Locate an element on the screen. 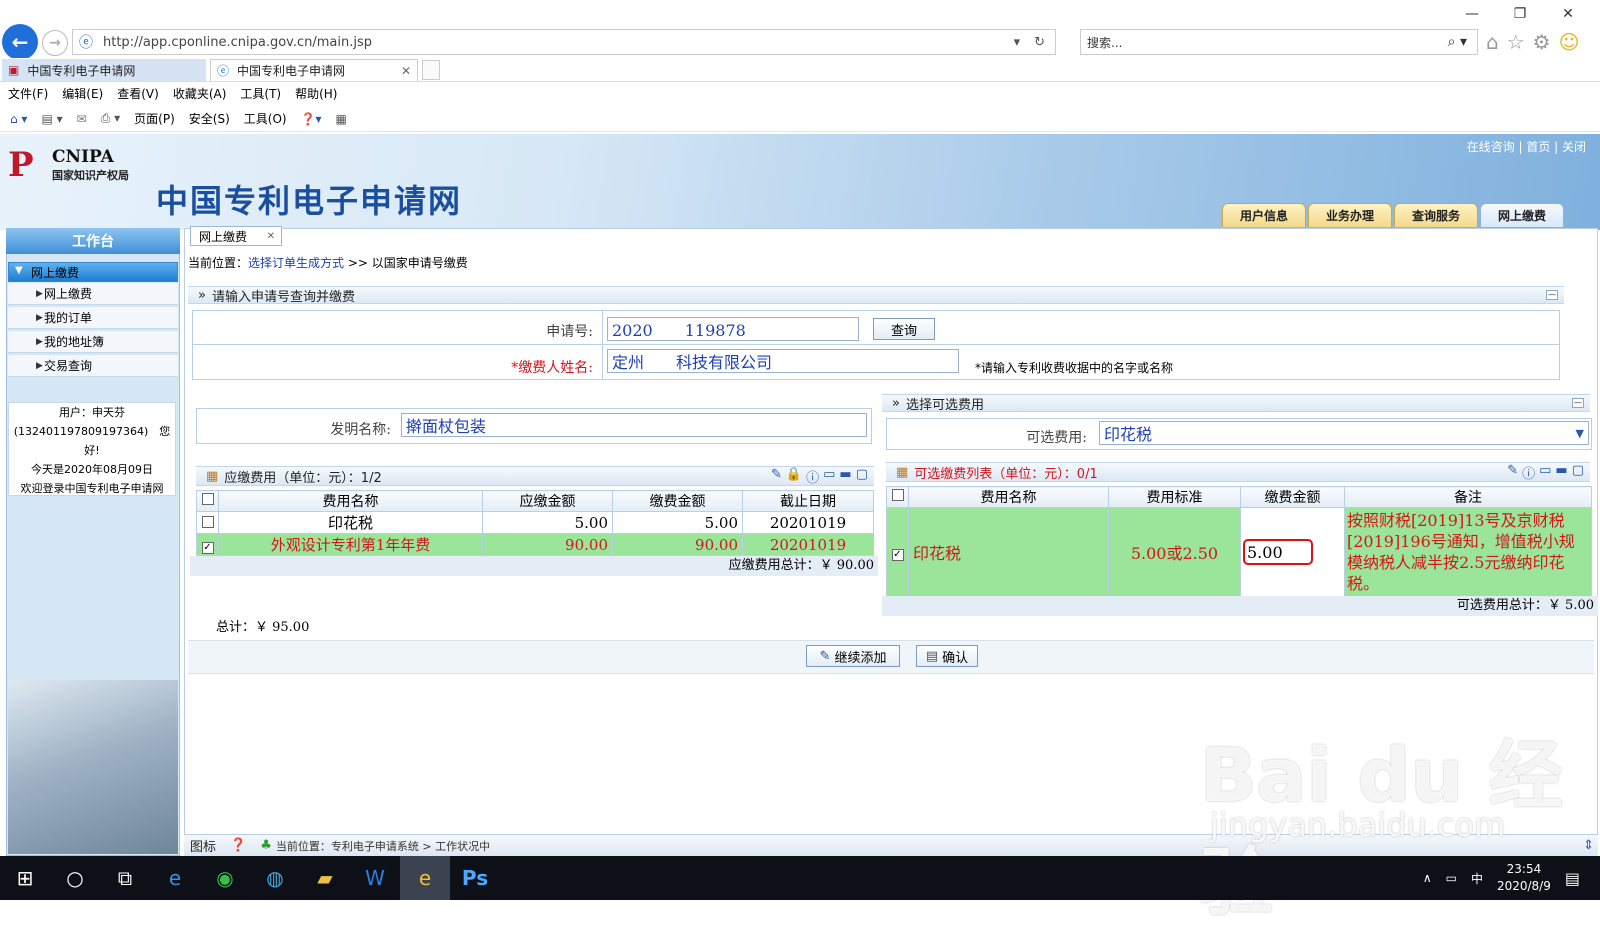 This screenshot has width=1600, height=930. fee-standard: 5.00或2.50 is located at coordinates (1174, 552).